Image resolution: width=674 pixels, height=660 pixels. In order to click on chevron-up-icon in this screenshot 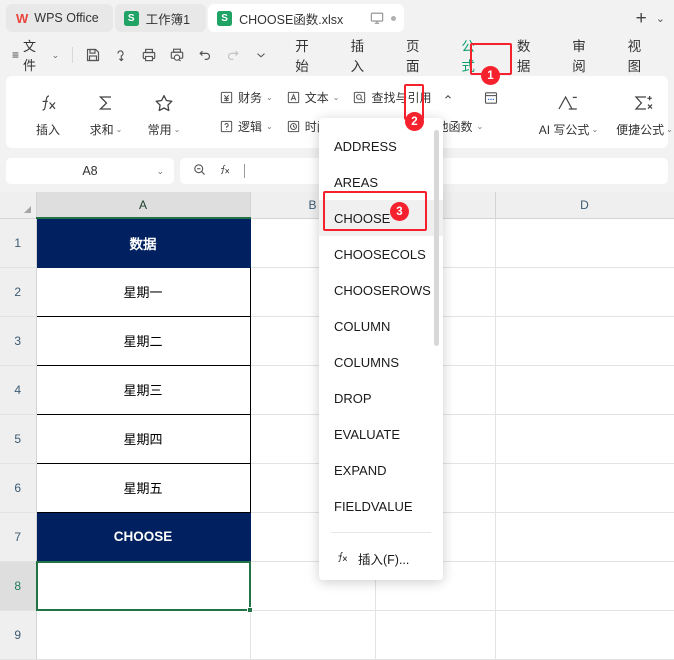, I will do `click(448, 98)`.